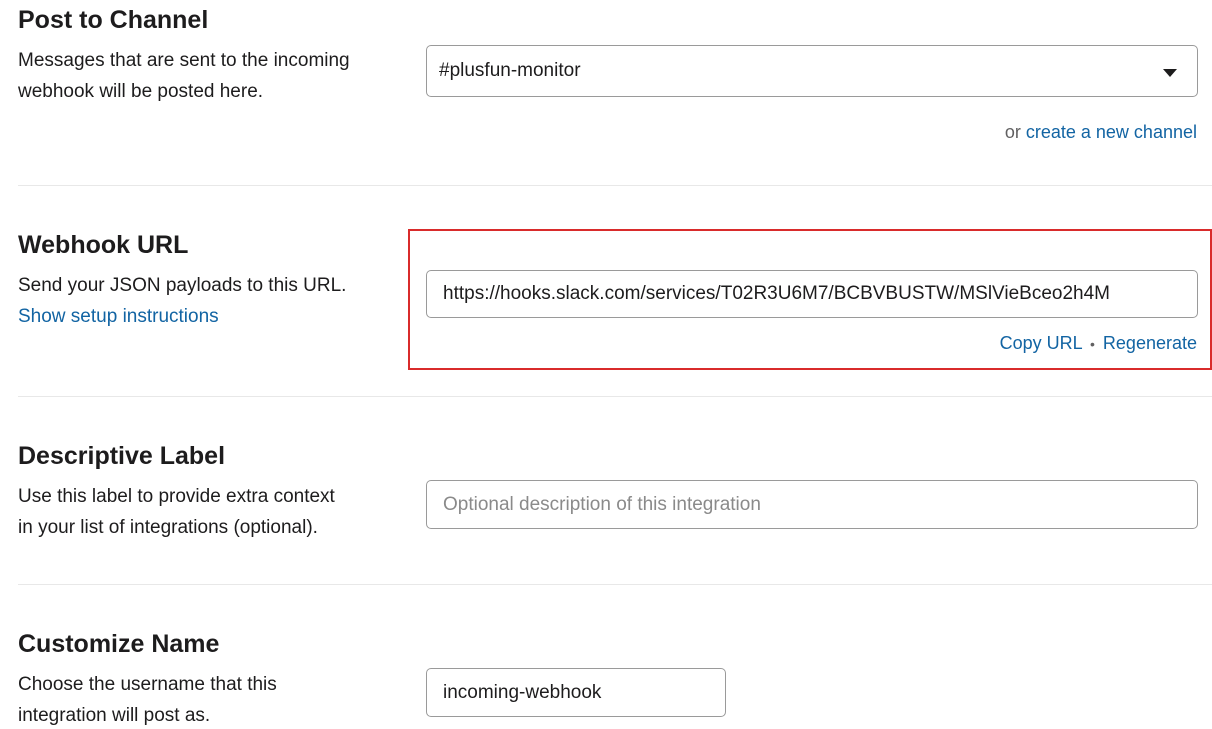 This screenshot has width=1212, height=729. Describe the element at coordinates (1098, 343) in the screenshot. I see `webhook-actions-row: Copy URL • Regenerate` at that location.